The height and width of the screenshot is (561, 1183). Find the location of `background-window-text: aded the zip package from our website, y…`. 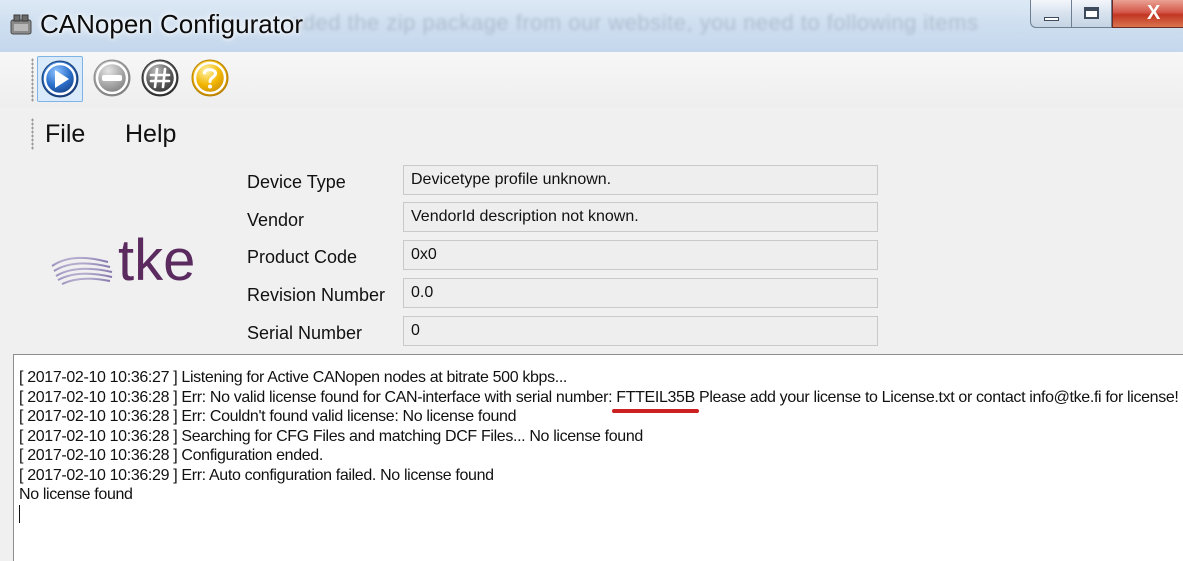

background-window-text: aded the zip package from our website, y… is located at coordinates (634, 22).